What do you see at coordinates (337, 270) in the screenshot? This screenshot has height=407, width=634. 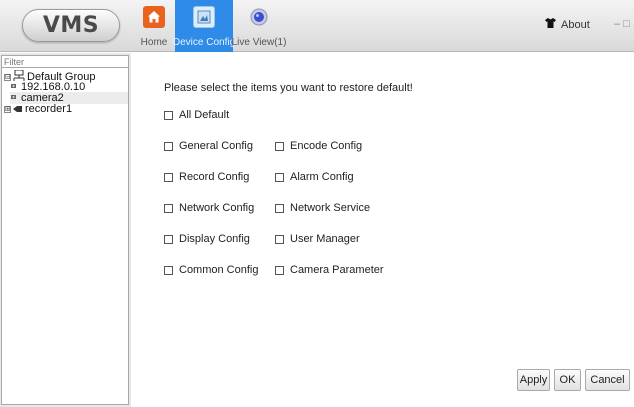 I see `checkbox-label: Camera Parameter` at bounding box center [337, 270].